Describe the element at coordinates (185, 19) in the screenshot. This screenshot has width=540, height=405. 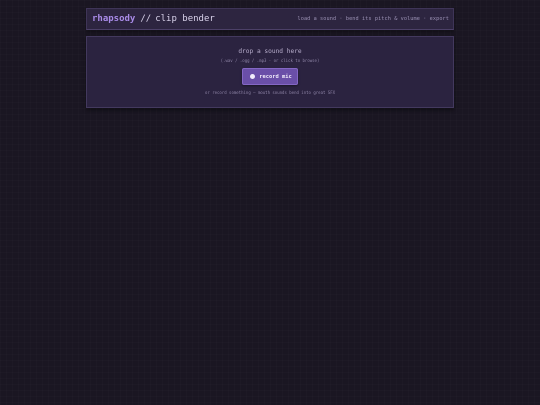
I see `app-title: clip bender` at that location.